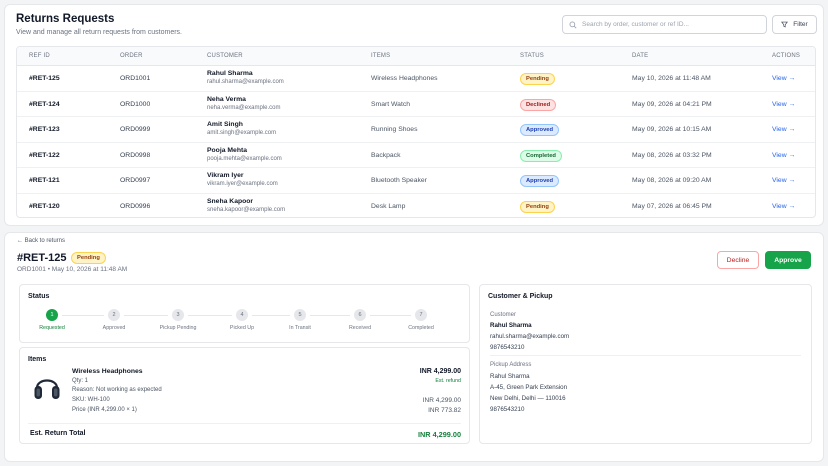 This screenshot has height=466, width=828. What do you see at coordinates (300, 328) in the screenshot?
I see `step-label: In Transit` at bounding box center [300, 328].